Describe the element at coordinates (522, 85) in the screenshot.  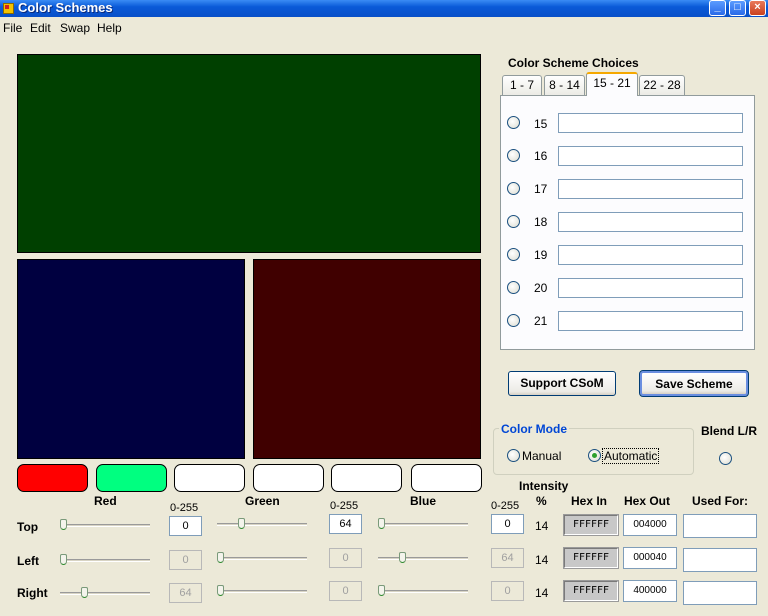
I see `tab-1-7: 1 - 7` at that location.